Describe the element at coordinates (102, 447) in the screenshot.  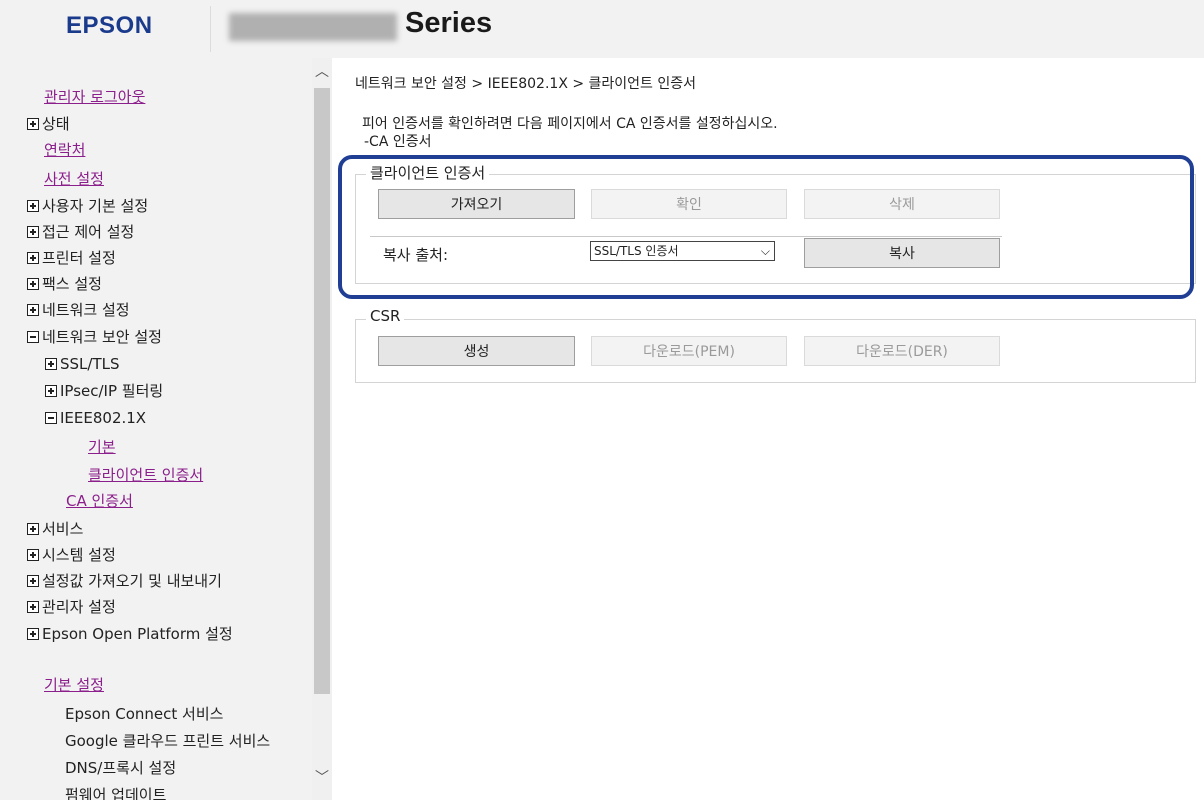
I see `sidebar-item-basic: 기본` at that location.